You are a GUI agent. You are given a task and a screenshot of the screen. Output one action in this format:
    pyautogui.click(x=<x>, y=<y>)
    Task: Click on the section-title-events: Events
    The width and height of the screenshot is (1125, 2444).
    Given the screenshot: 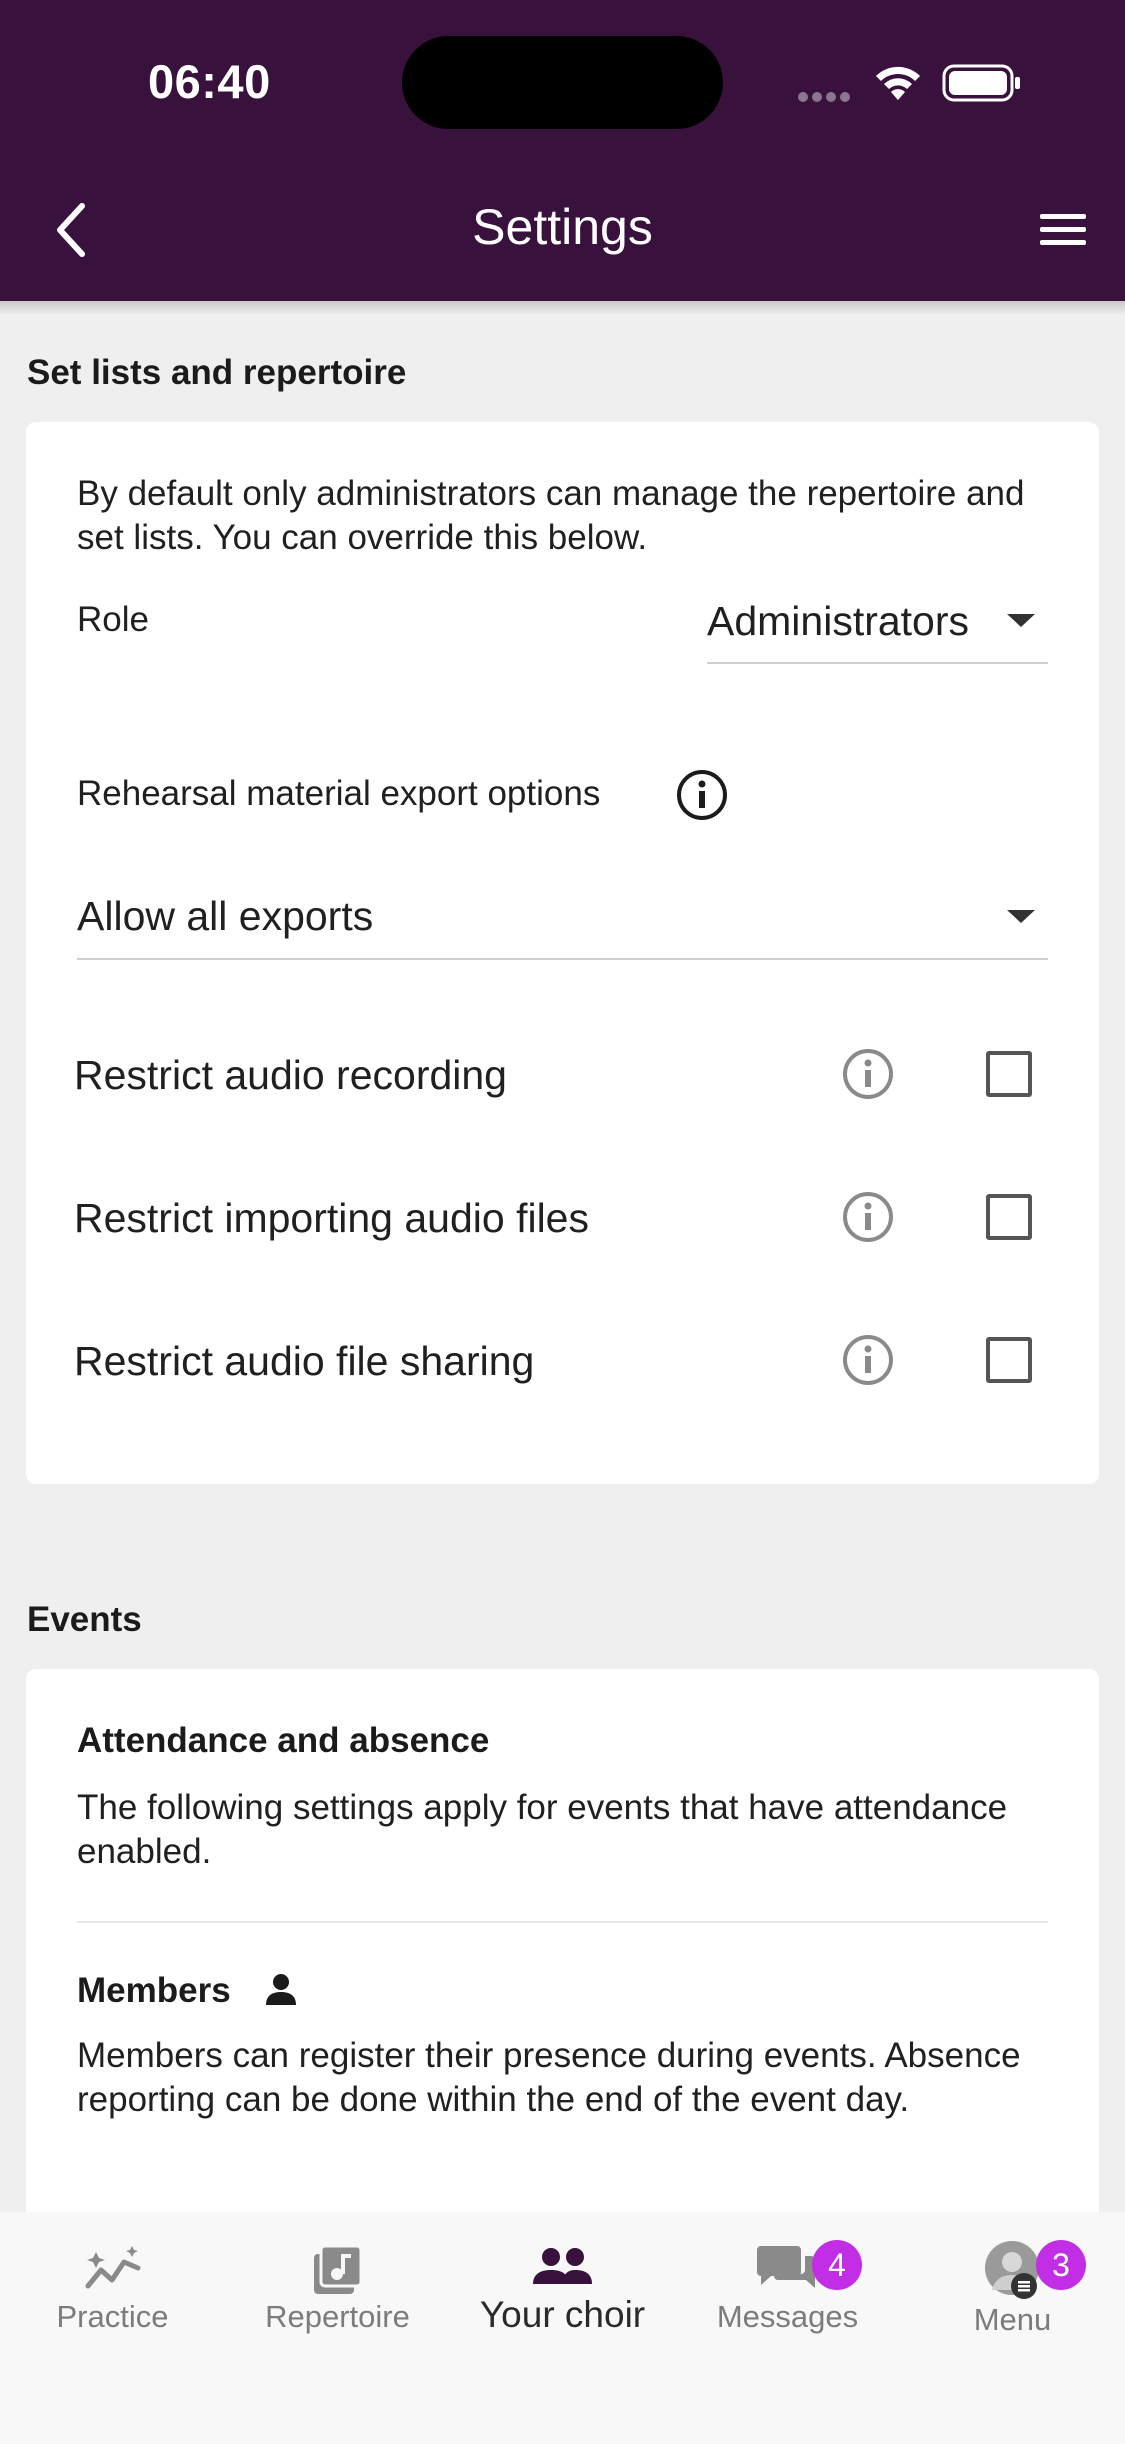 What is the action you would take?
    pyautogui.click(x=84, y=1619)
    